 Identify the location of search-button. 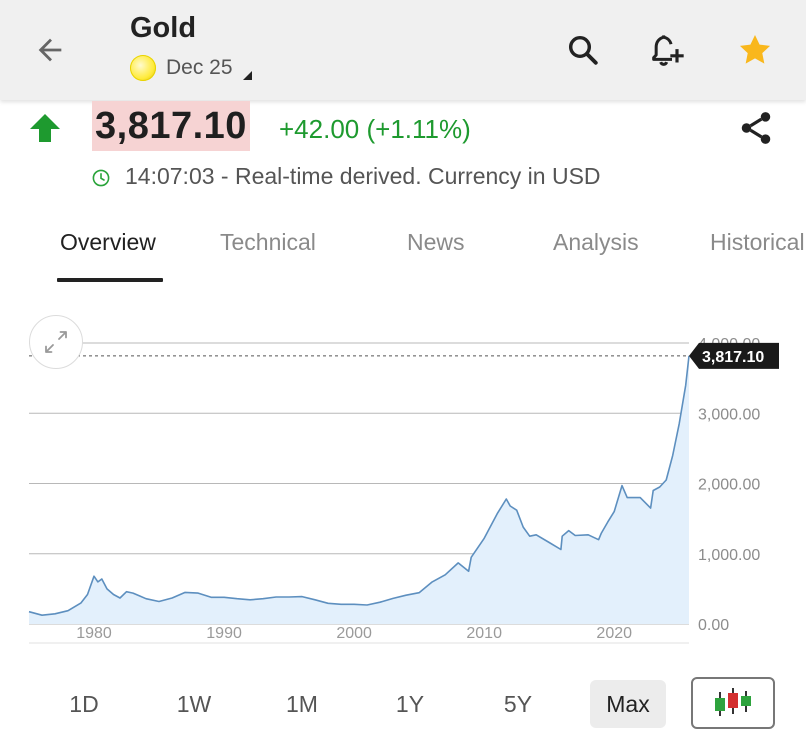
(583, 50).